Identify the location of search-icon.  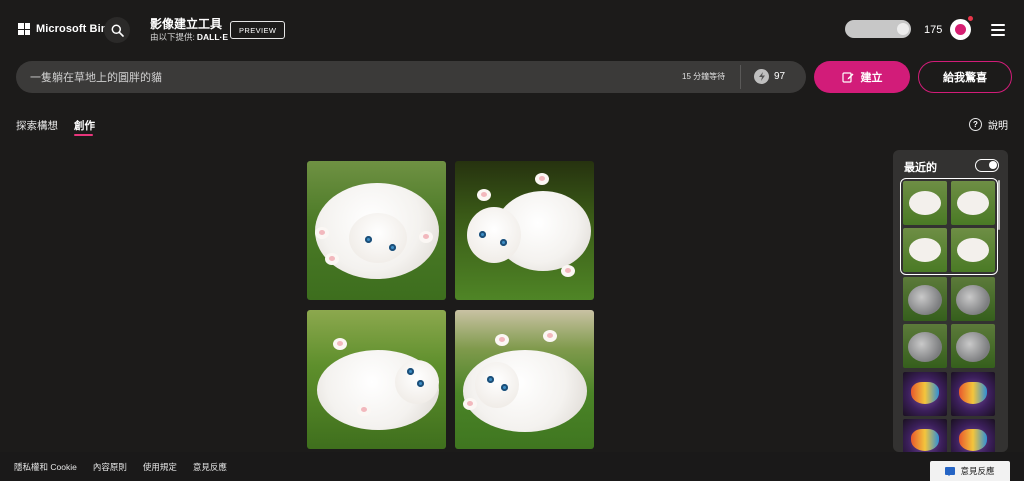
(117, 30).